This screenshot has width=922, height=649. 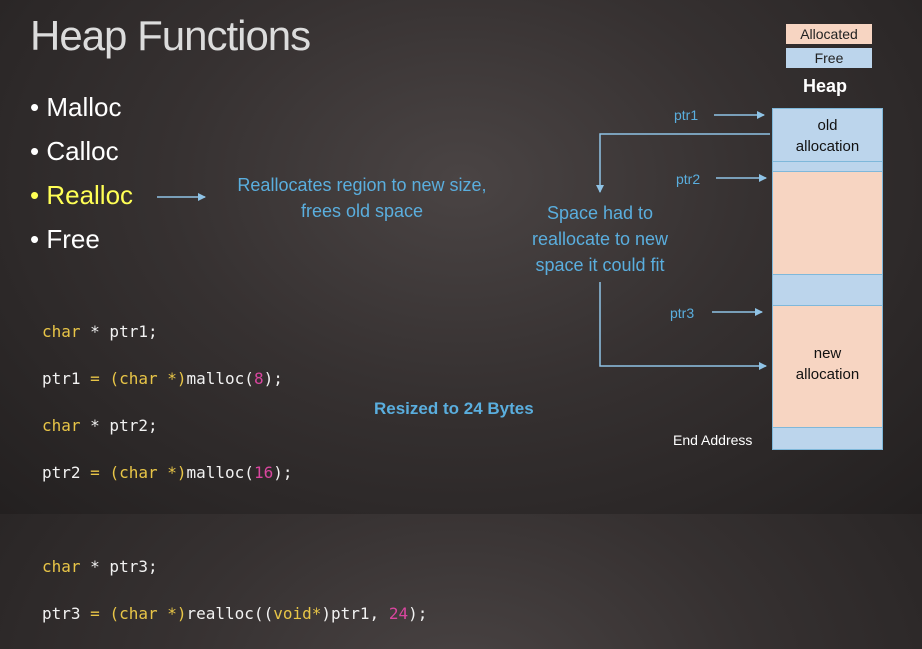 What do you see at coordinates (297, 613) in the screenshot?
I see `code-cast: void*` at bounding box center [297, 613].